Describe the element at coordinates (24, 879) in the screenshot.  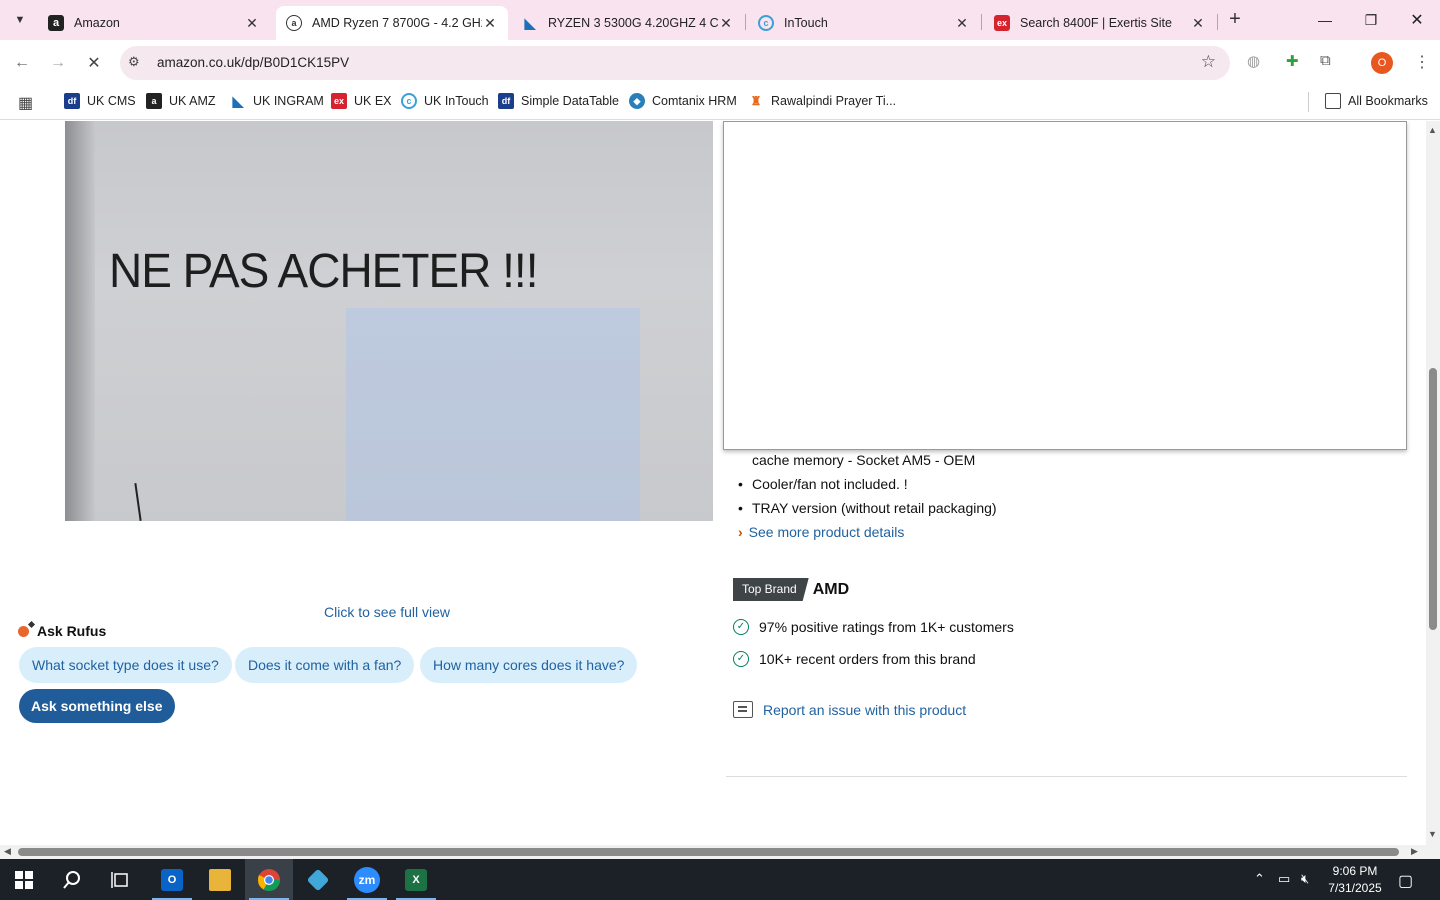
I see `start-button` at that location.